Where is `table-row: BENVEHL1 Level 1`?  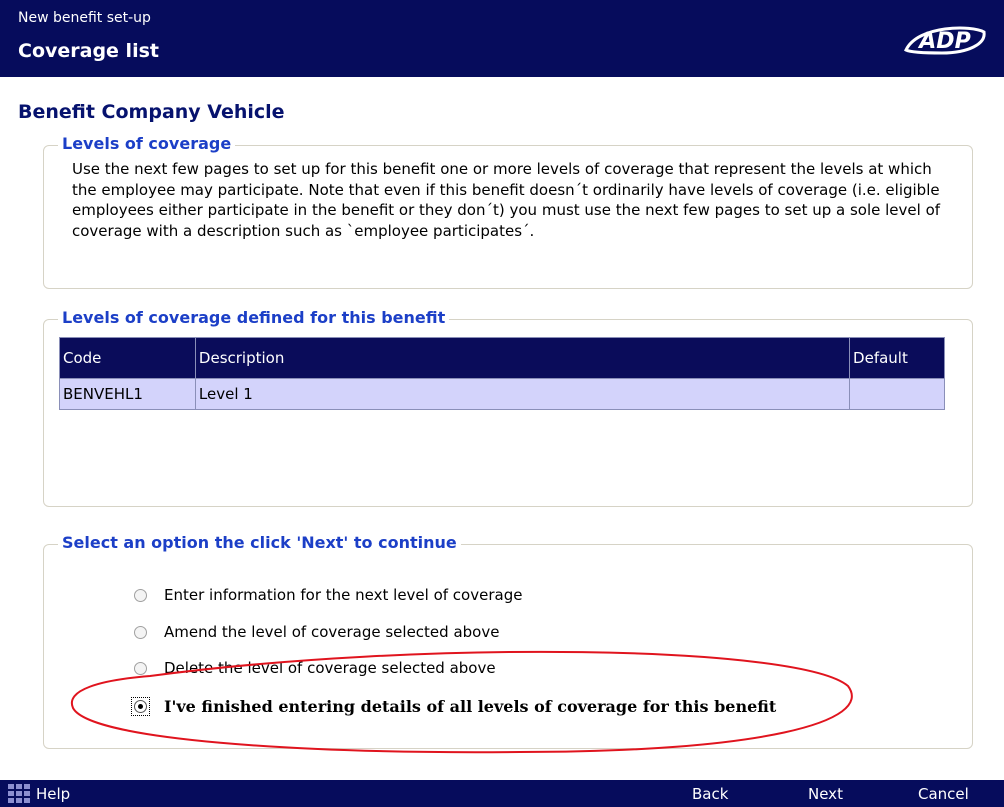
table-row: BENVEHL1 Level 1 is located at coordinates (502, 394).